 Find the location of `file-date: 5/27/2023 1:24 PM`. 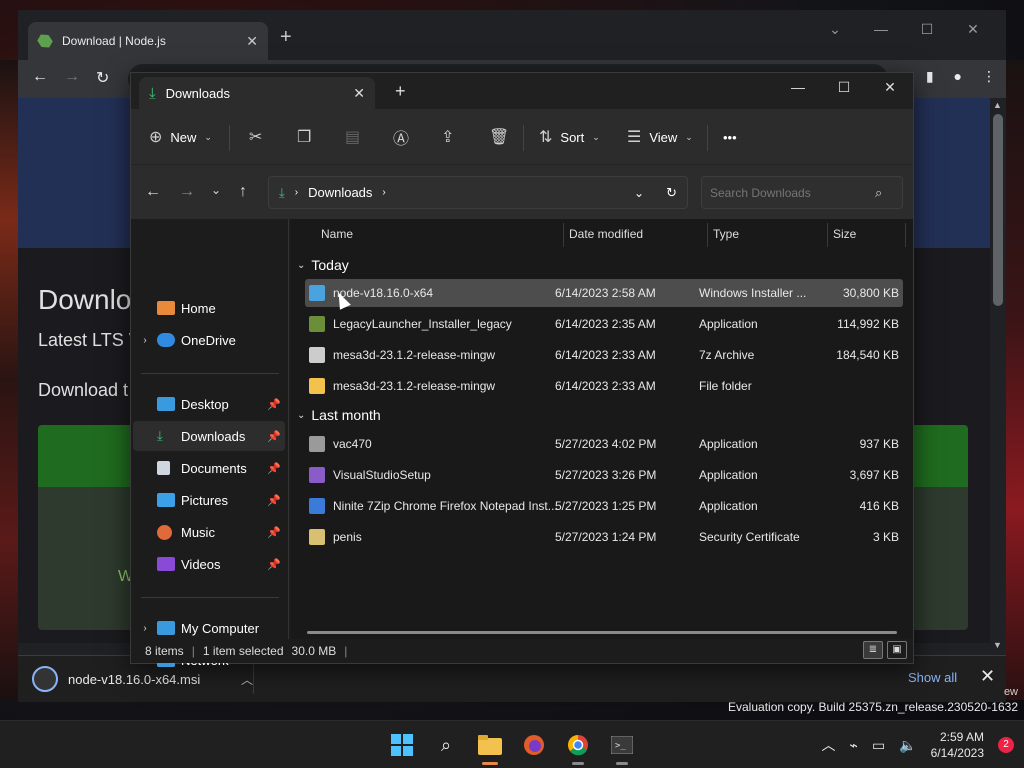

file-date: 5/27/2023 1:24 PM is located at coordinates (606, 537).